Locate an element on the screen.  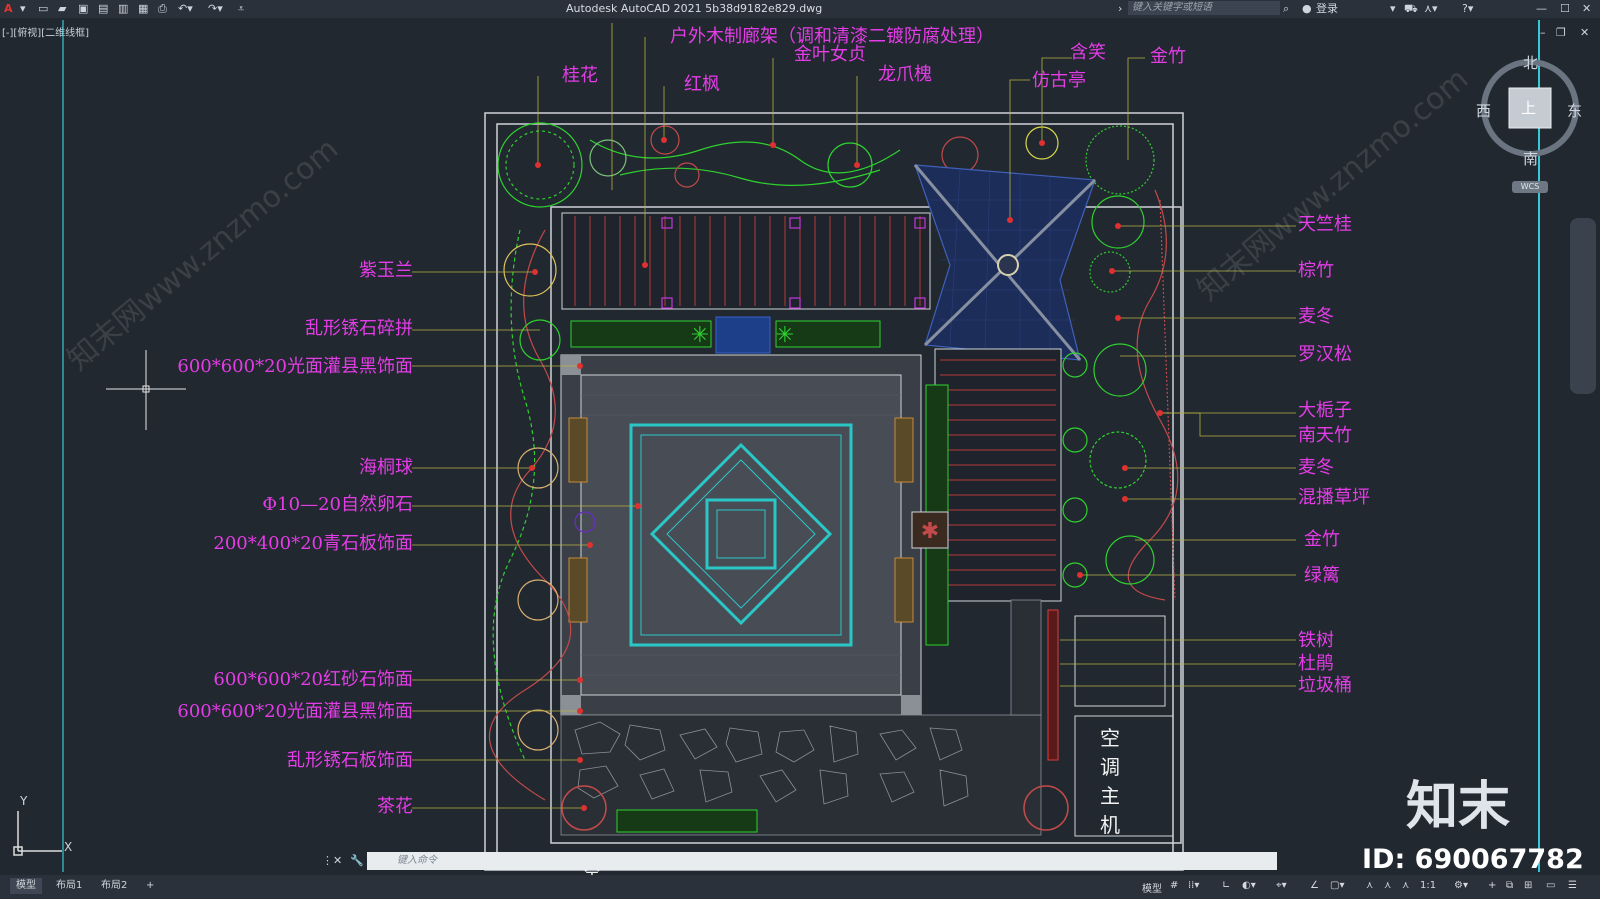
label-left-8: 600*600*20光面灌县黑饰面 is located at coordinates (295, 711).